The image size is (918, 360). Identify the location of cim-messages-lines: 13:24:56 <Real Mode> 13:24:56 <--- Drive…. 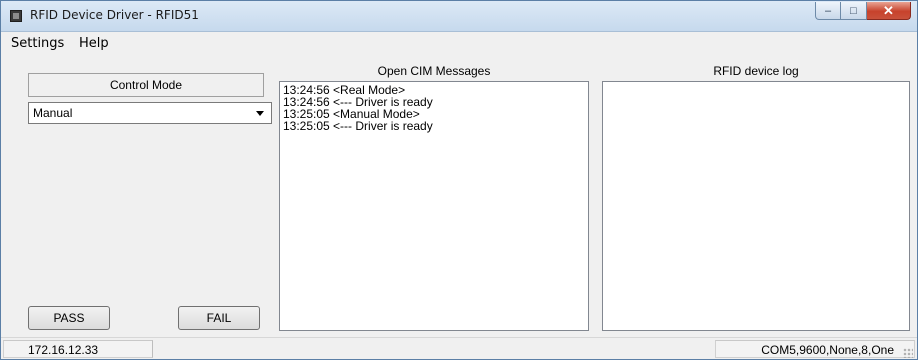
(434, 107).